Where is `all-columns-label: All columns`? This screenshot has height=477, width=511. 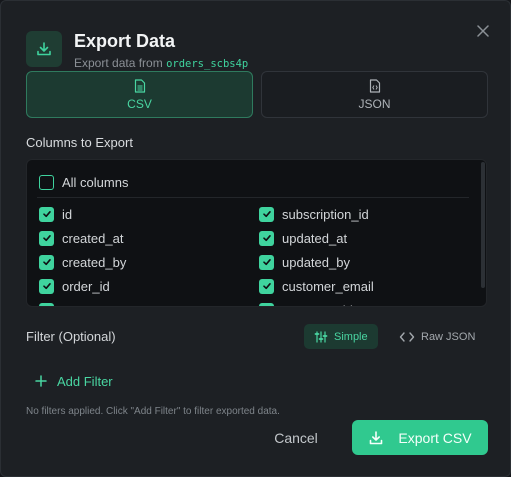 all-columns-label: All columns is located at coordinates (95, 182).